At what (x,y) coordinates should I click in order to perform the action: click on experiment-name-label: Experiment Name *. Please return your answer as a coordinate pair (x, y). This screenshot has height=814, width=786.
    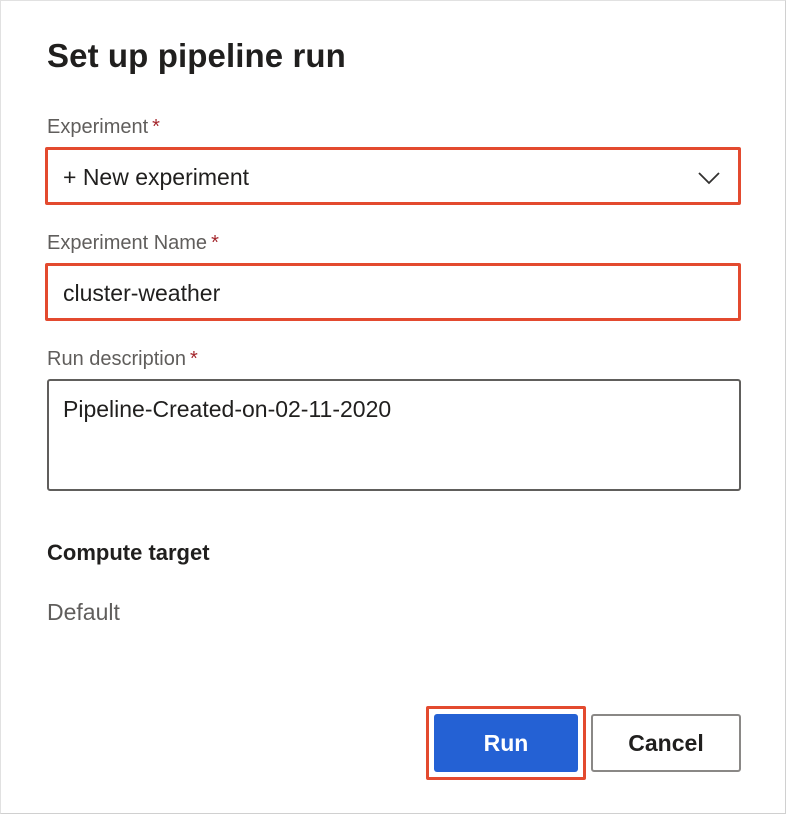
    Looking at the image, I should click on (133, 243).